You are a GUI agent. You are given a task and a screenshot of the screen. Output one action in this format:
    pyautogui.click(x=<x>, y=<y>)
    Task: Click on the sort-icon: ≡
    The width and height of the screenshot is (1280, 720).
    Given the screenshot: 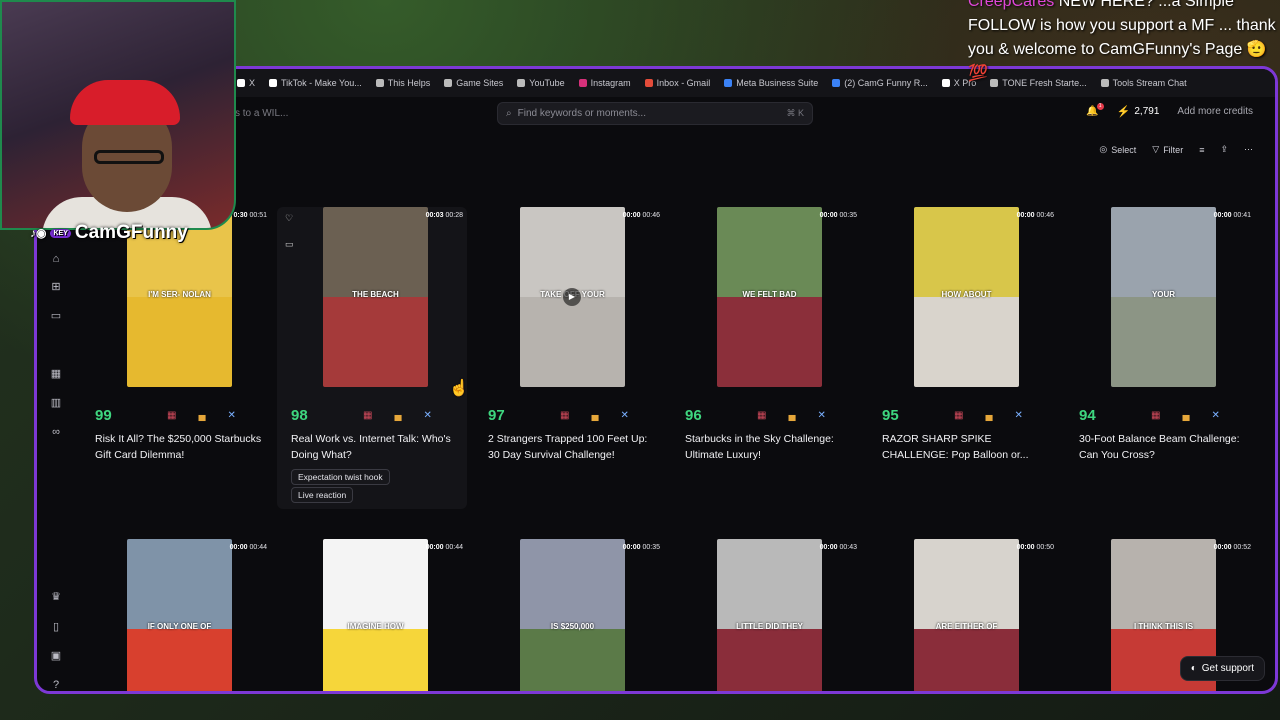 What is the action you would take?
    pyautogui.click(x=1201, y=150)
    